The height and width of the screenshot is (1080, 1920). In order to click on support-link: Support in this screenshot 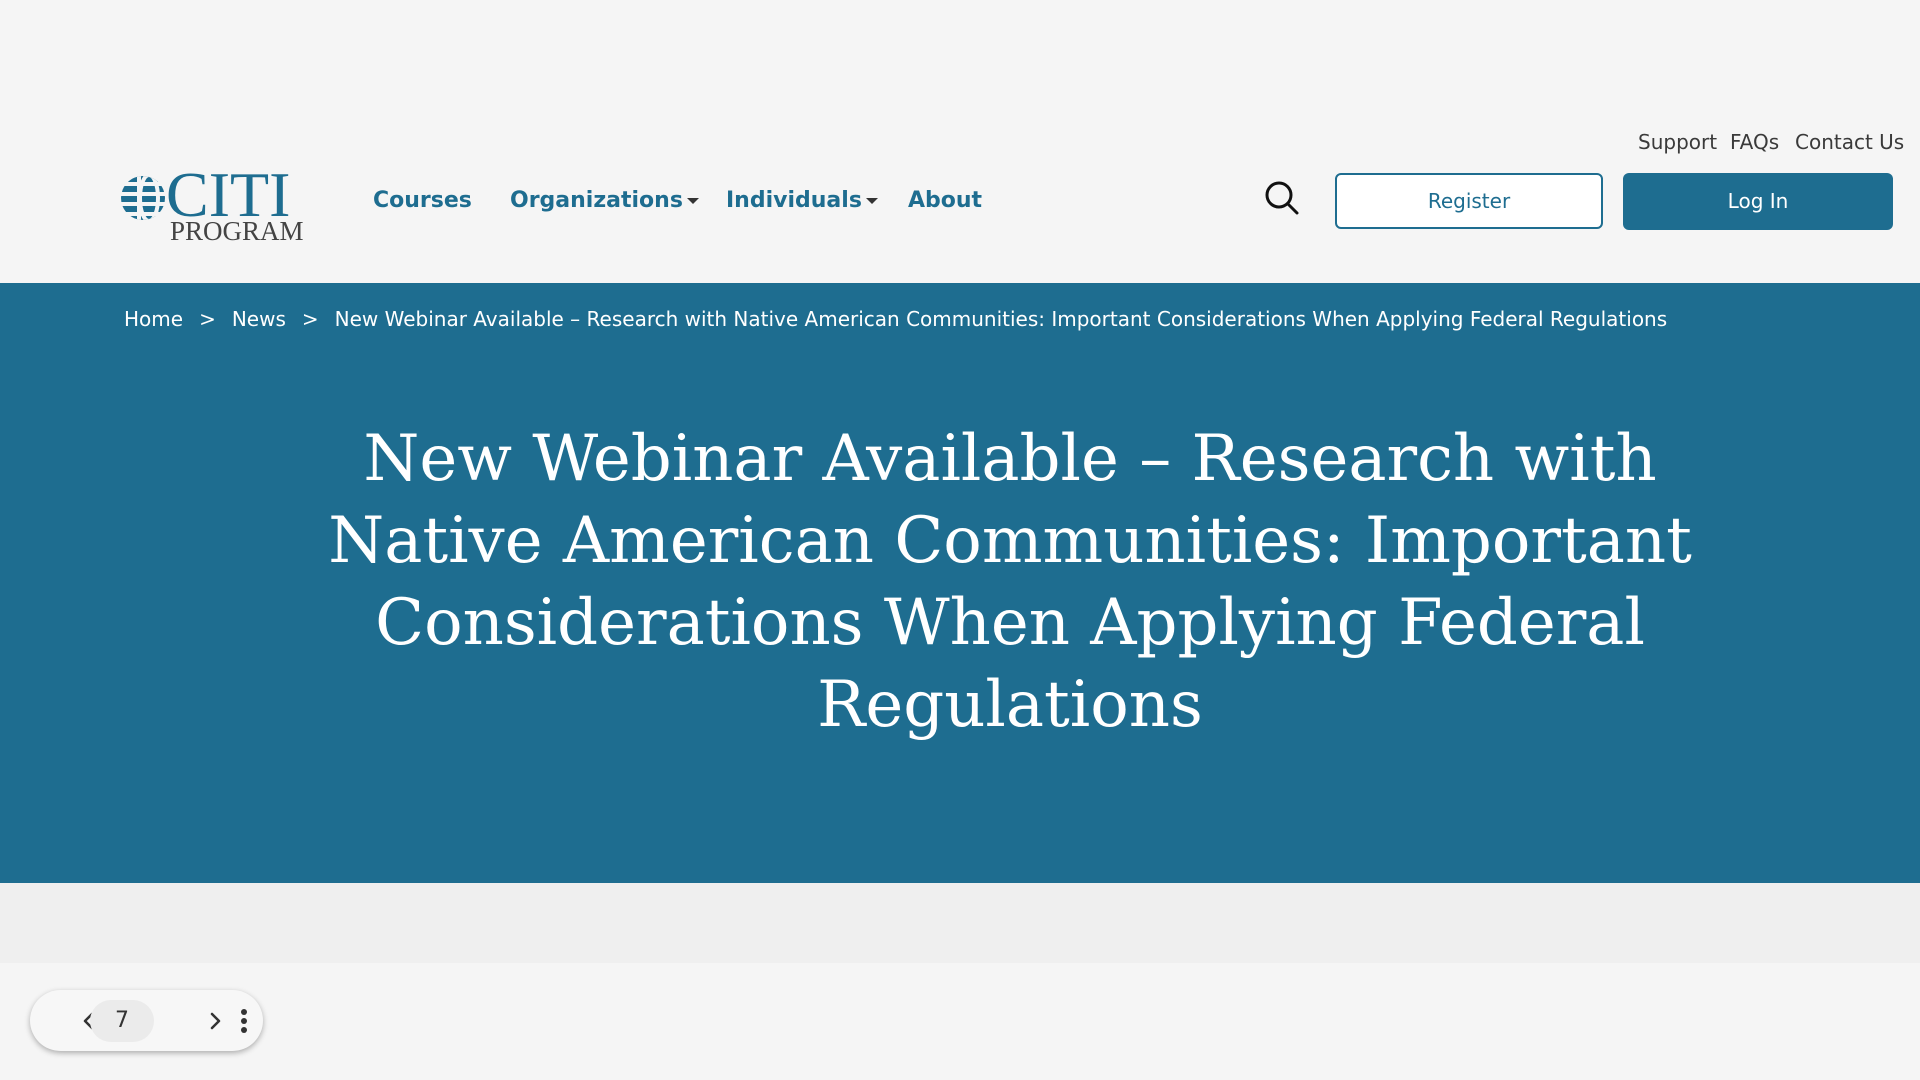, I will do `click(1677, 142)`.